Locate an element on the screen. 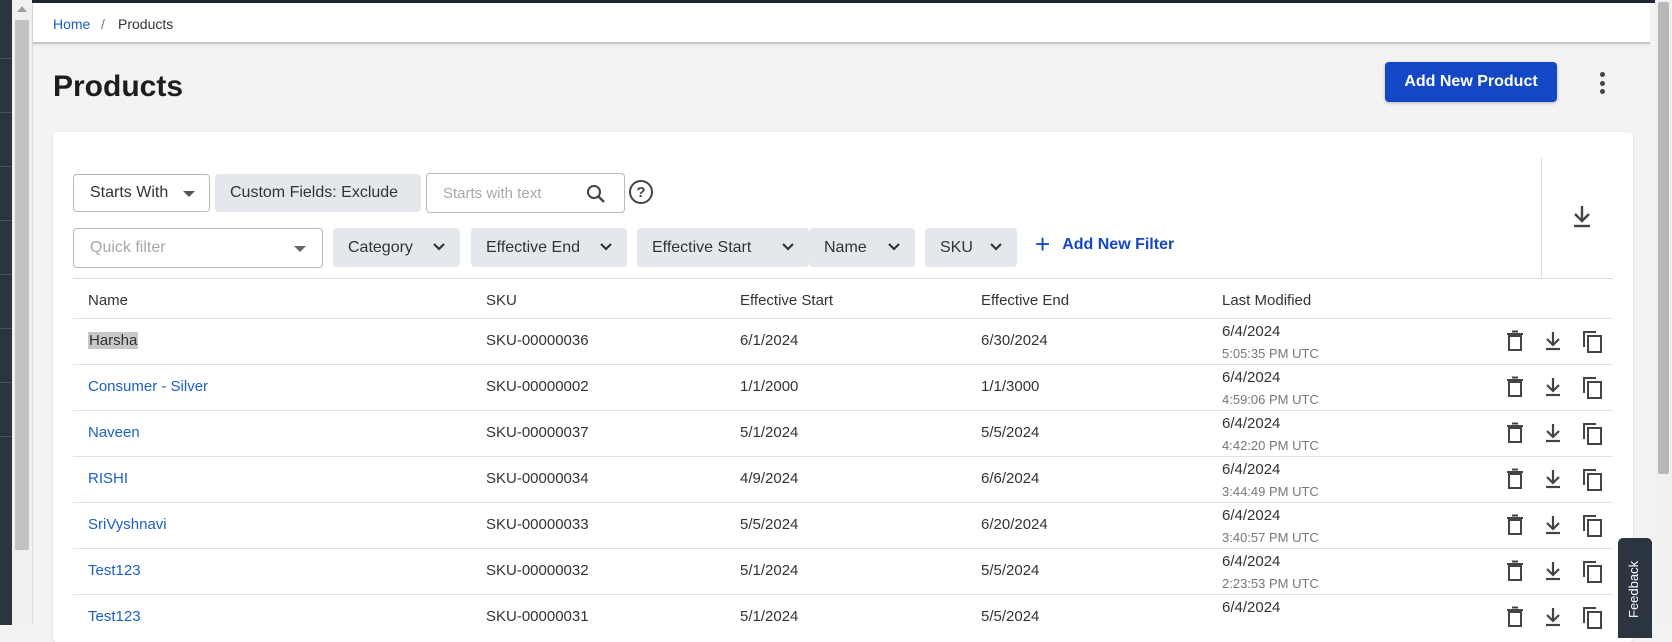  left-scrollbar is located at coordinates (22, 312).